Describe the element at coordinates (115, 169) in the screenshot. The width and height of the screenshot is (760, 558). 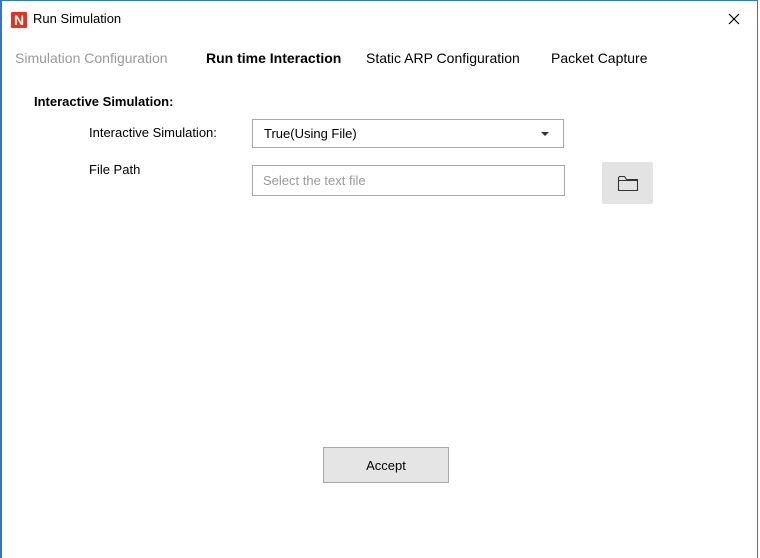
I see `file-path-label: File Path` at that location.